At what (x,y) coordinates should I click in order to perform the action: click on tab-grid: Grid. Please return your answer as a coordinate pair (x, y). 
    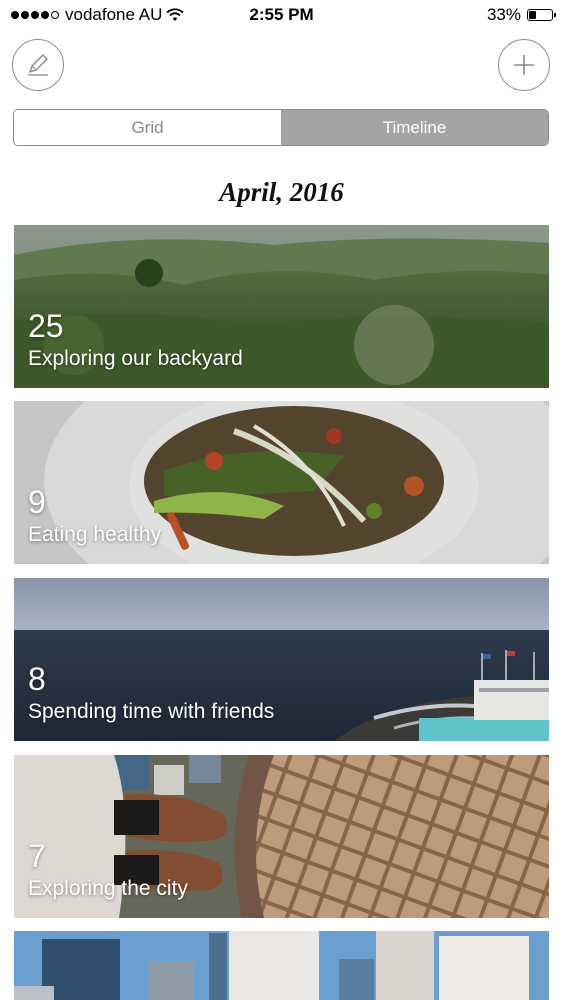
    Looking at the image, I should click on (147, 127).